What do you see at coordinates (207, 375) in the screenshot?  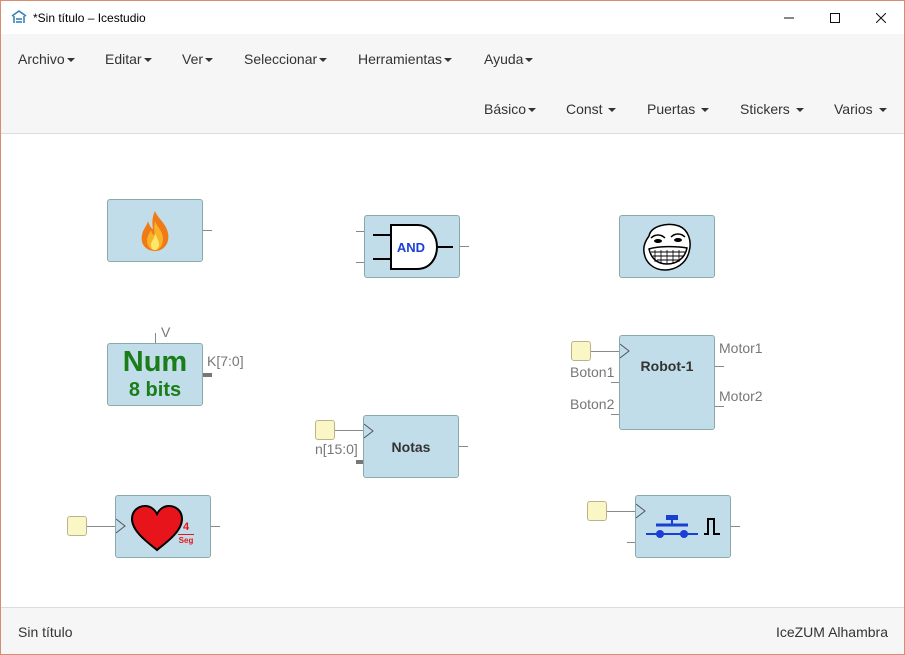 I see `num-output-bus` at bounding box center [207, 375].